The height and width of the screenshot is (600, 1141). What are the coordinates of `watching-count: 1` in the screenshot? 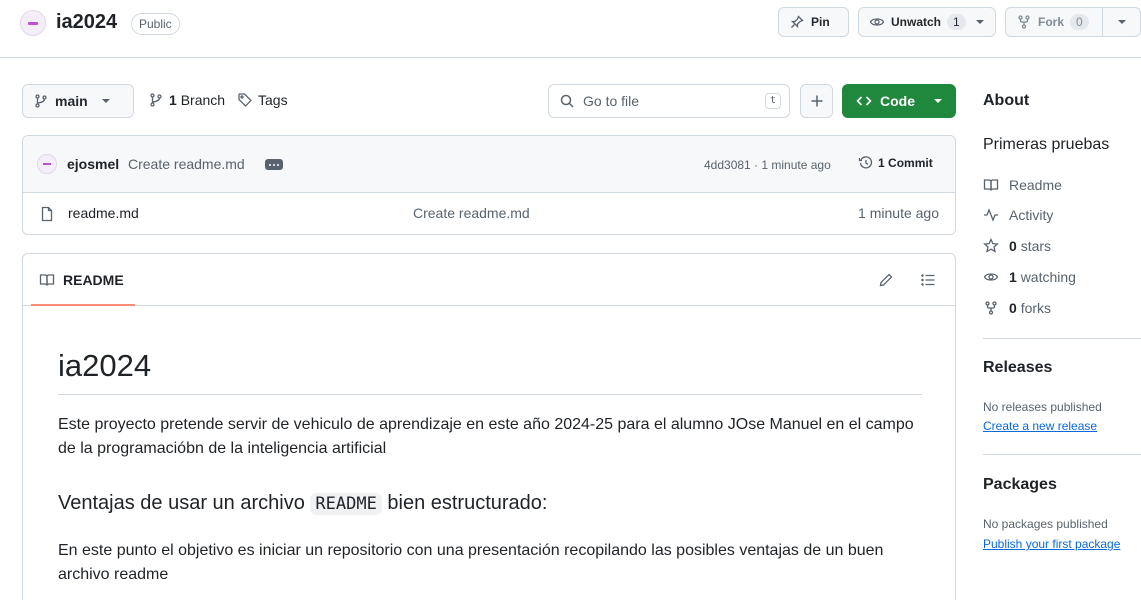 It's located at (1013, 277).